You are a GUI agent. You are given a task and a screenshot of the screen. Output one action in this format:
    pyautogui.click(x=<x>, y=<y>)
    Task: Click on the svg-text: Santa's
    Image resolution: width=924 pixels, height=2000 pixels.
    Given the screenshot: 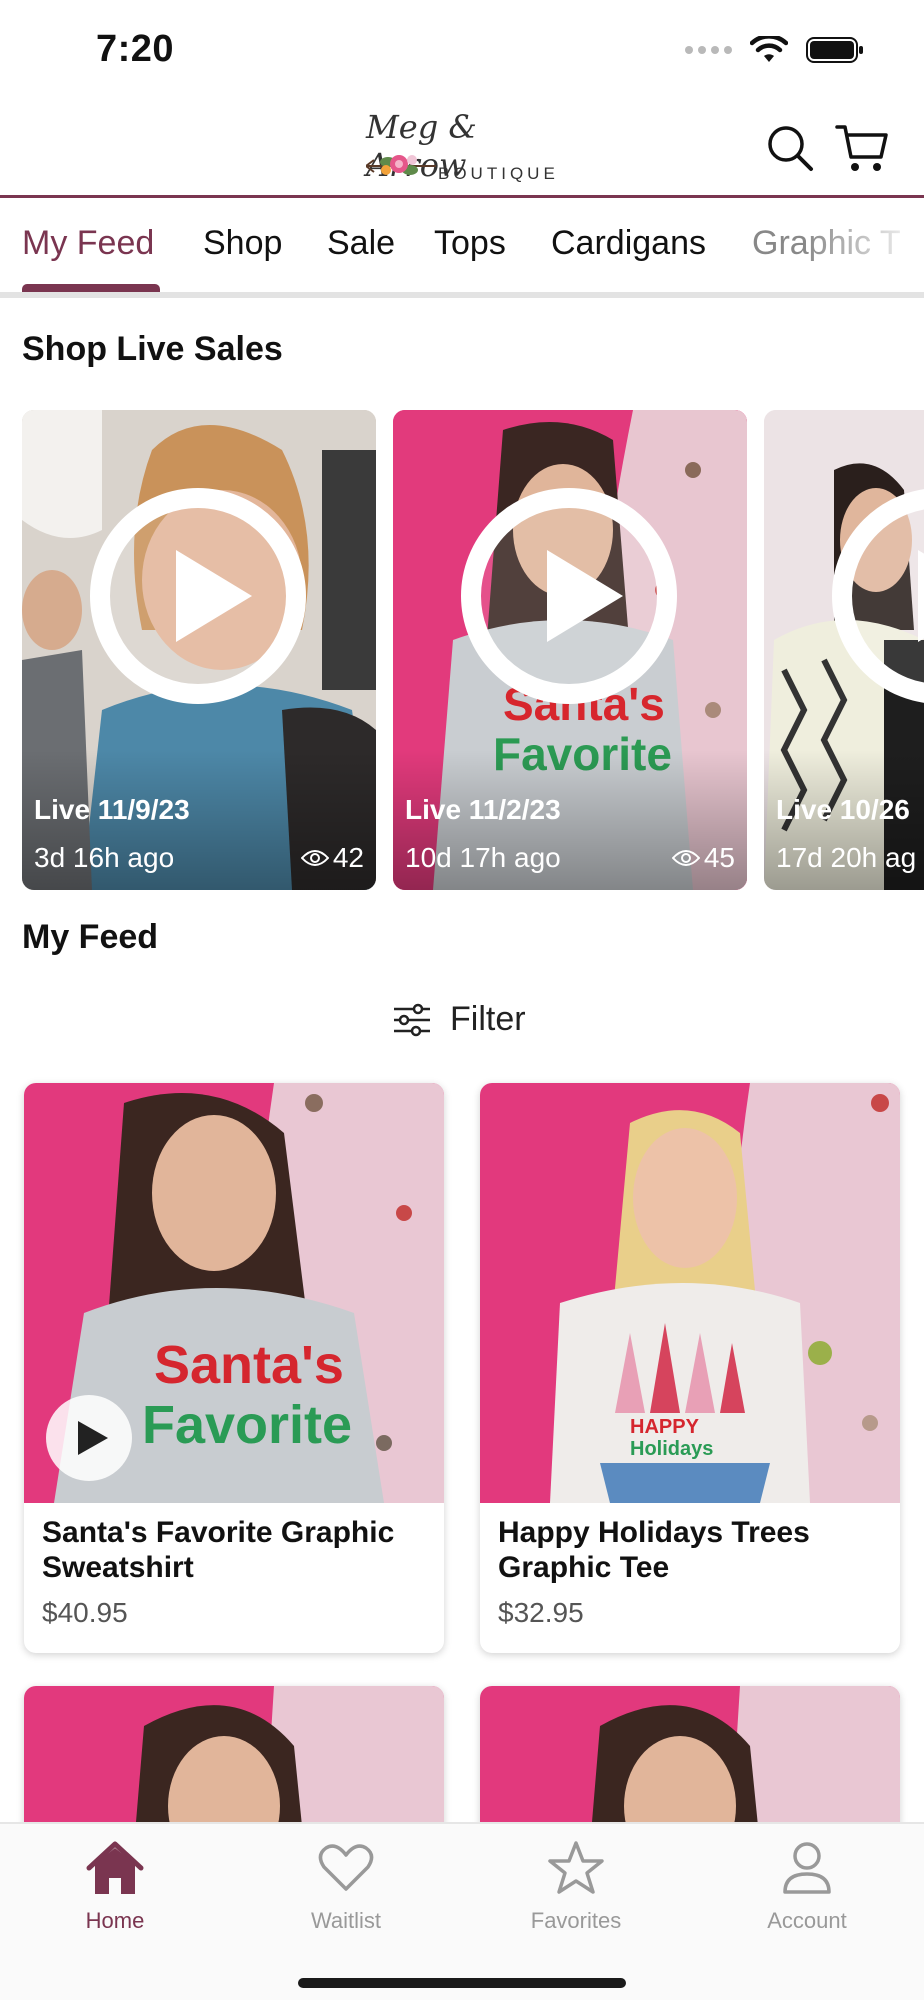 What is the action you would take?
    pyautogui.click(x=249, y=1365)
    